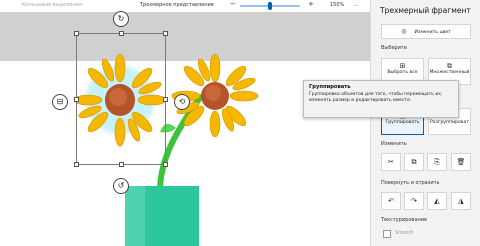  I want to click on flip-vertical-icon: ◮, so click(461, 201).